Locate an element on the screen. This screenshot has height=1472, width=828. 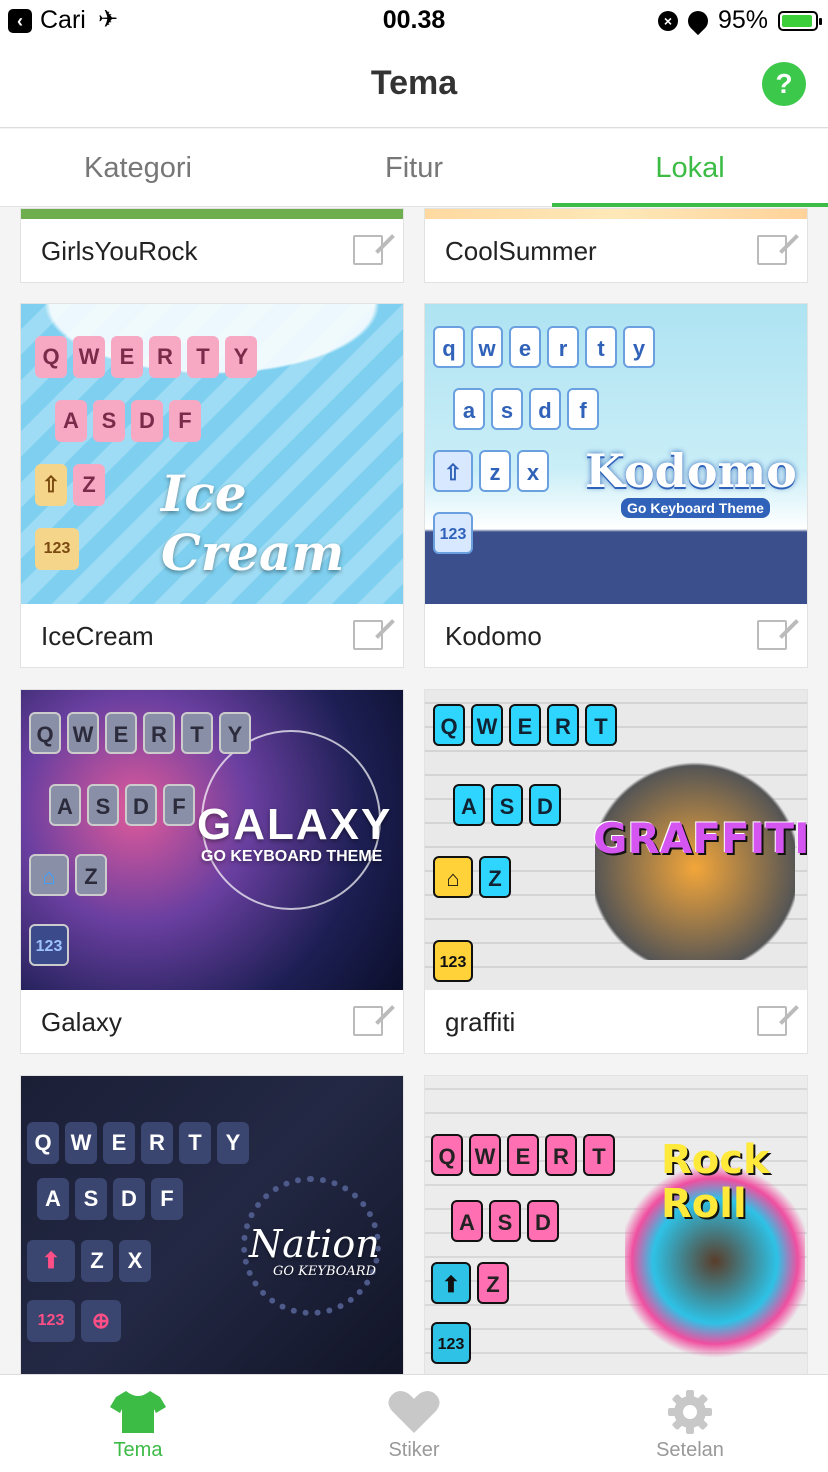
help-button: ? is located at coordinates (784, 84).